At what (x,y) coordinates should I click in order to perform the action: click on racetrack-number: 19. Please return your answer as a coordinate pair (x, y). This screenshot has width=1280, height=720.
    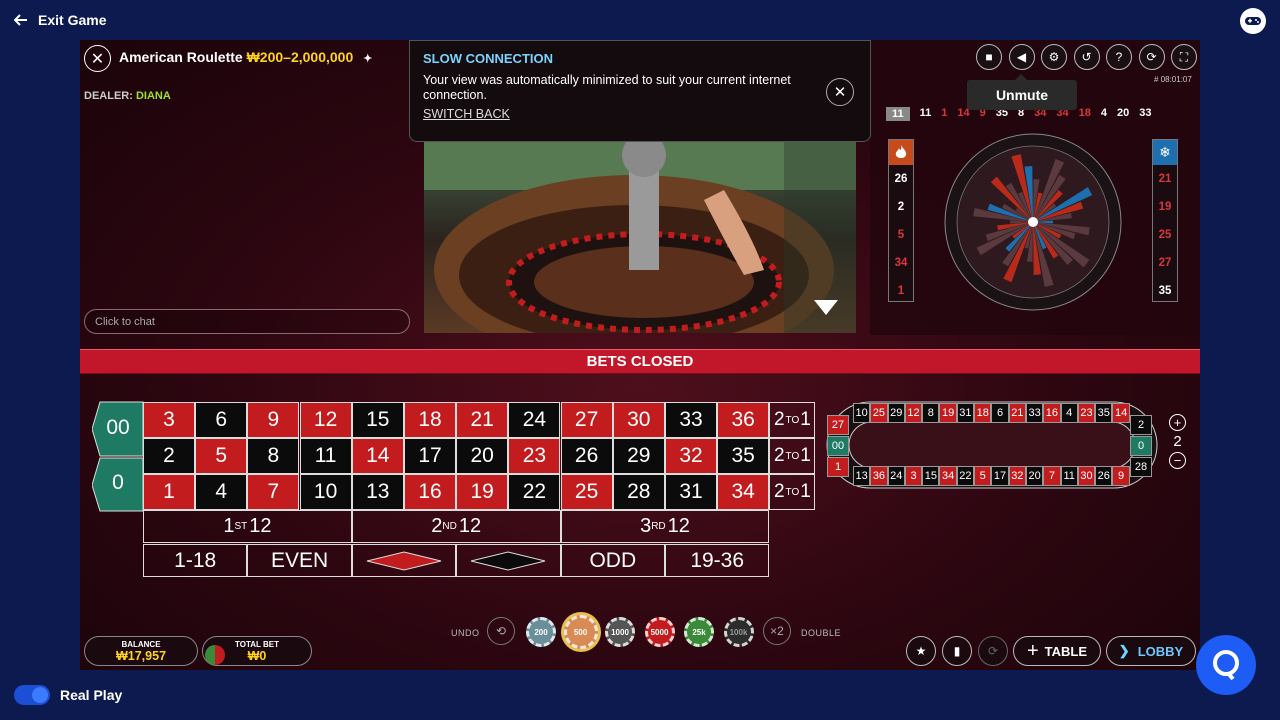
    Looking at the image, I should click on (948, 413).